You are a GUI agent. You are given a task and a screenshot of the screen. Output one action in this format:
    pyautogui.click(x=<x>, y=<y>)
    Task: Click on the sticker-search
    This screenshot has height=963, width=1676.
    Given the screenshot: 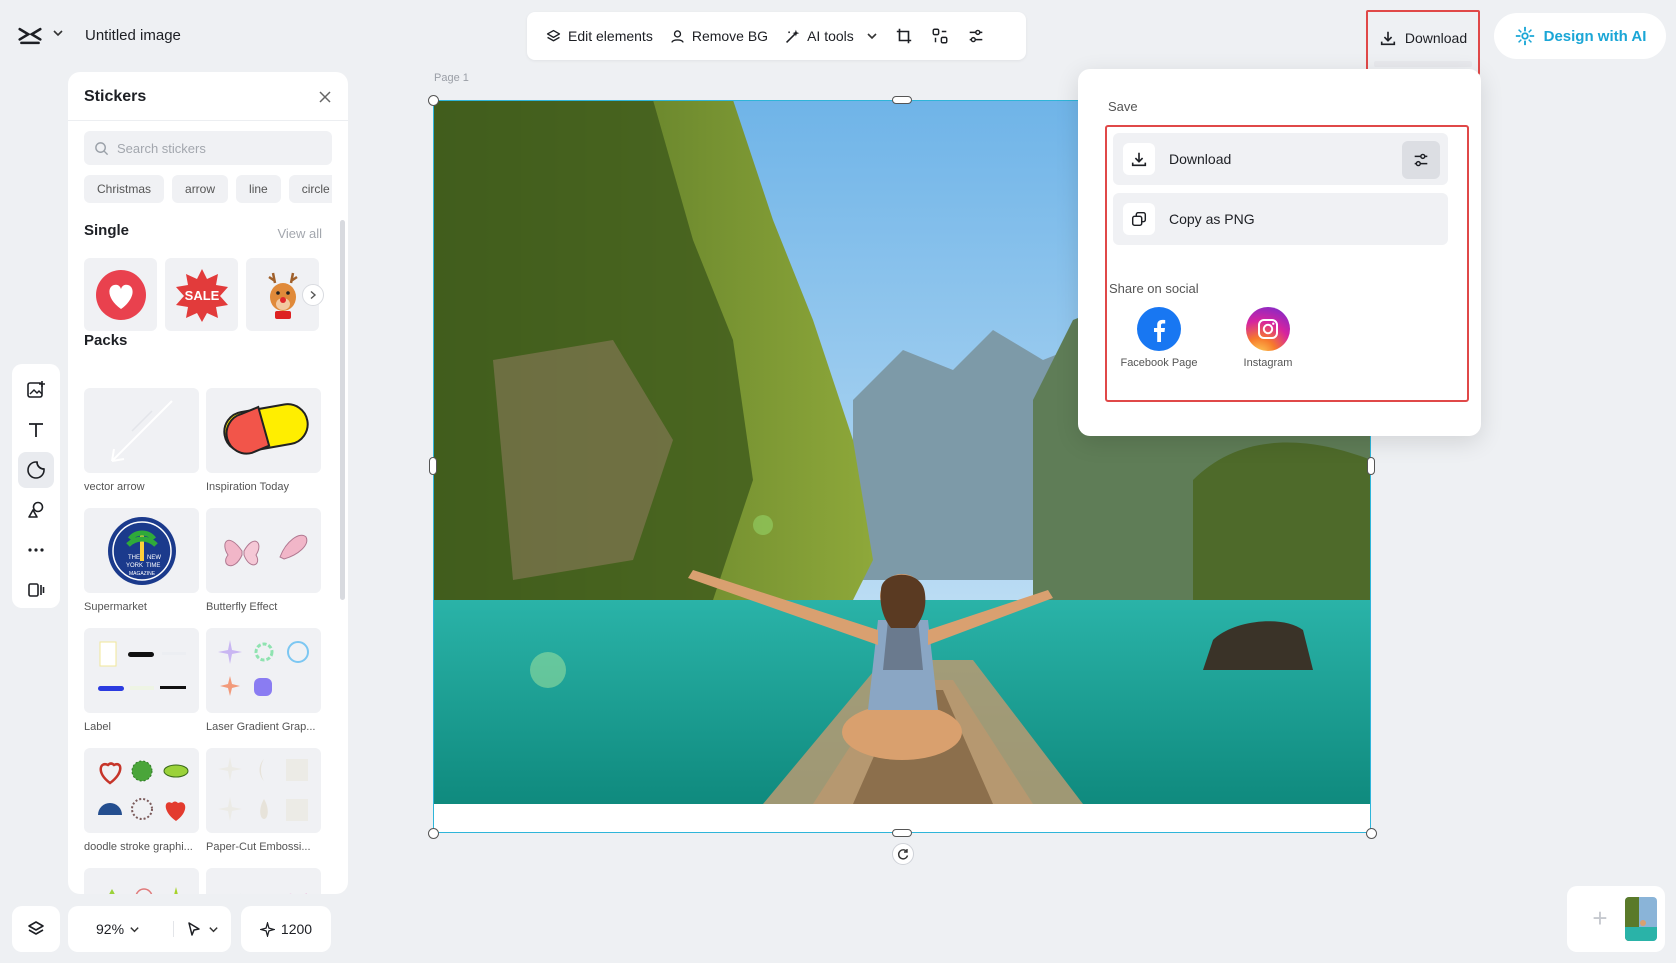 What is the action you would take?
    pyautogui.click(x=208, y=148)
    